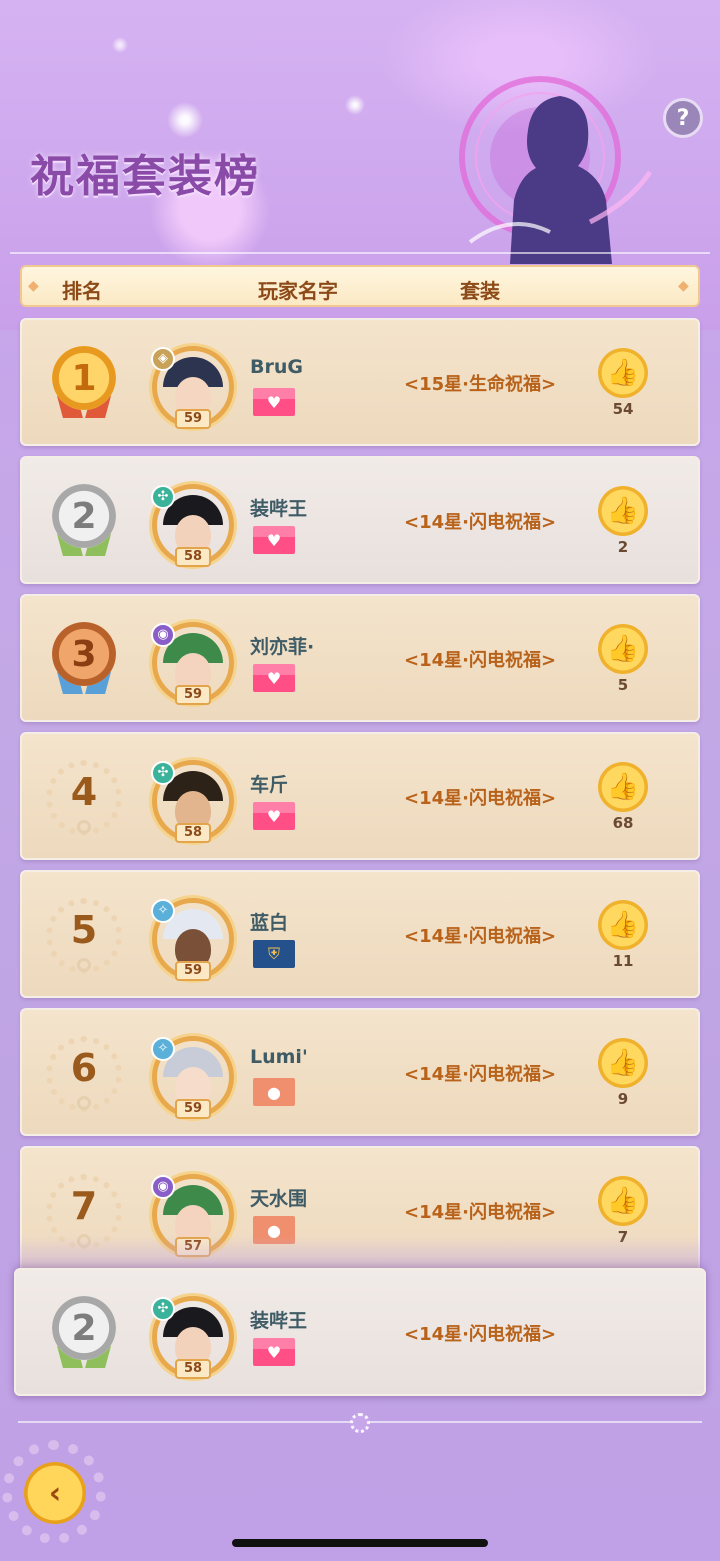 The height and width of the screenshot is (1561, 720). What do you see at coordinates (360, 1332) in the screenshot?
I see `my-rank-row: 2 ✣ 58 装哔王 ♥ <14星·闪电祝福>` at bounding box center [360, 1332].